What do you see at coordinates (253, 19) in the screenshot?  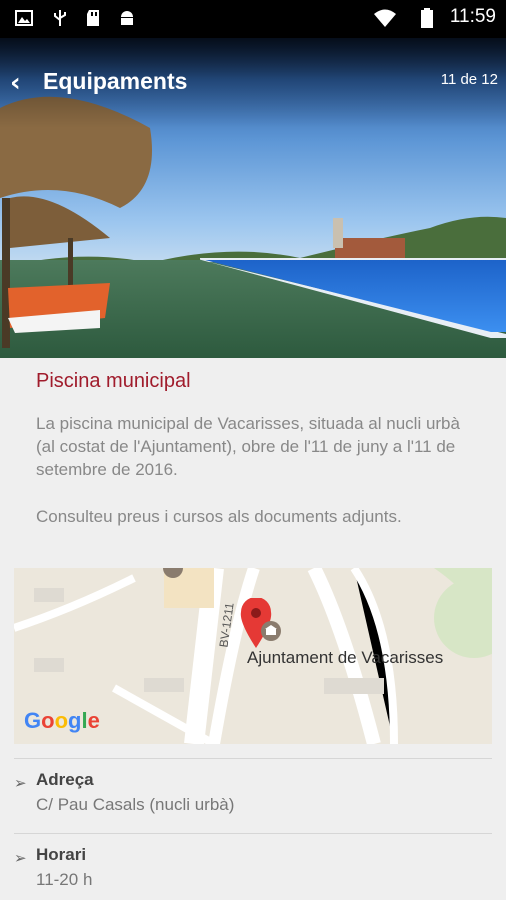 I see `status-bar: 11:59` at bounding box center [253, 19].